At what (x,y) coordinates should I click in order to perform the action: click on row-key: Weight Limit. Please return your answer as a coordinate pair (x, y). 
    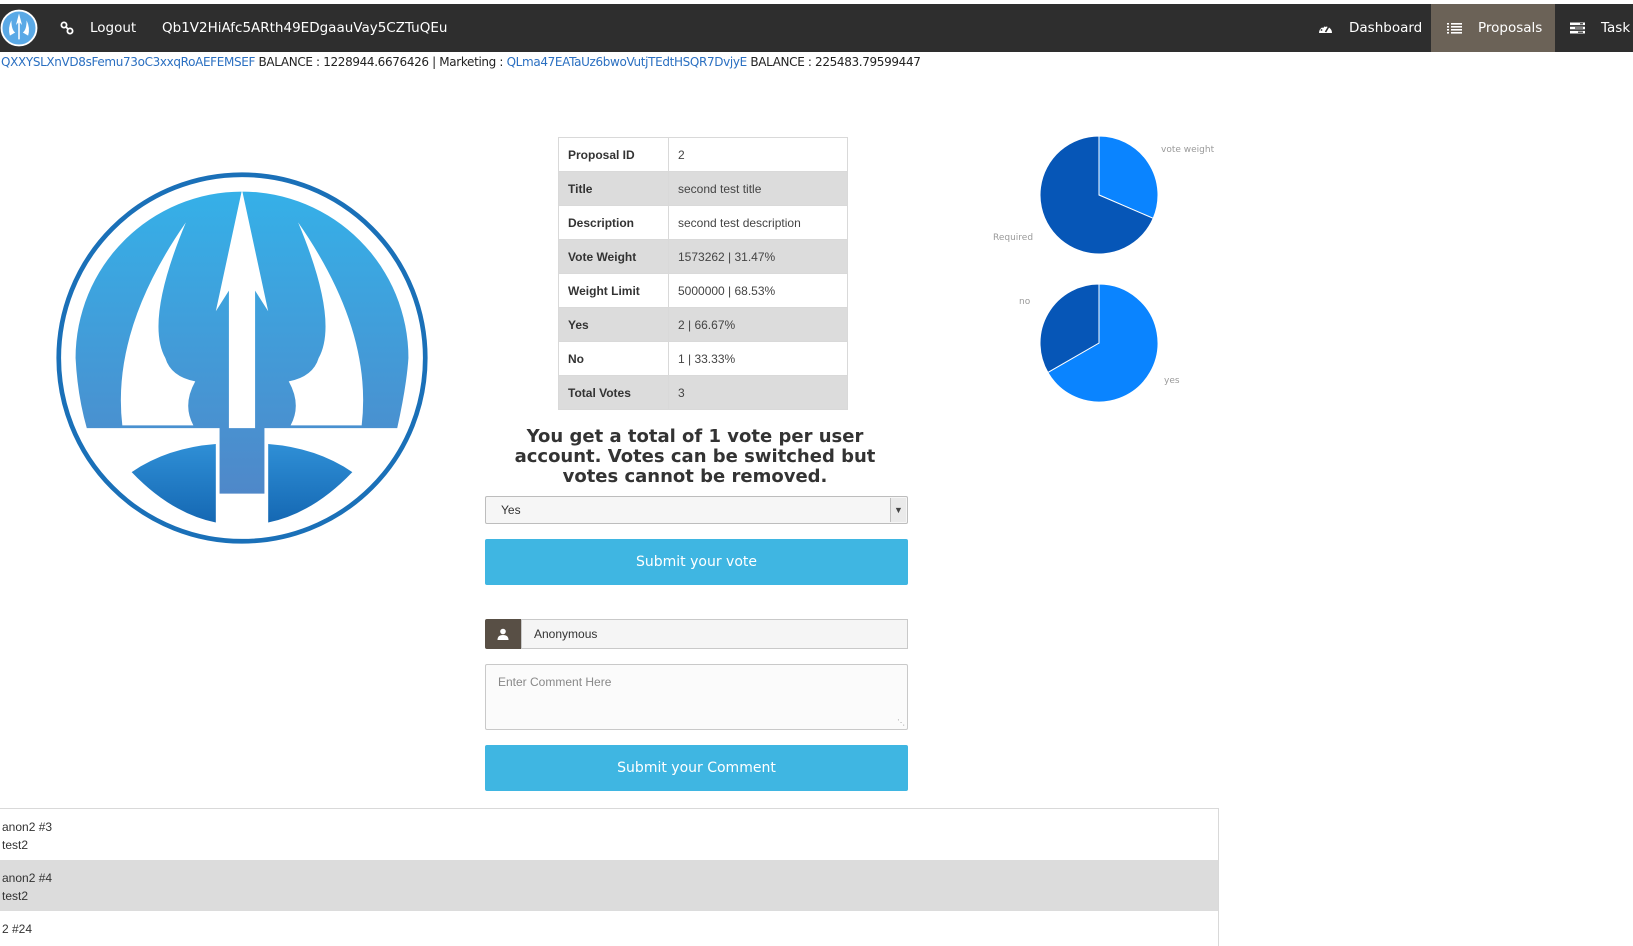
    Looking at the image, I should click on (613, 290).